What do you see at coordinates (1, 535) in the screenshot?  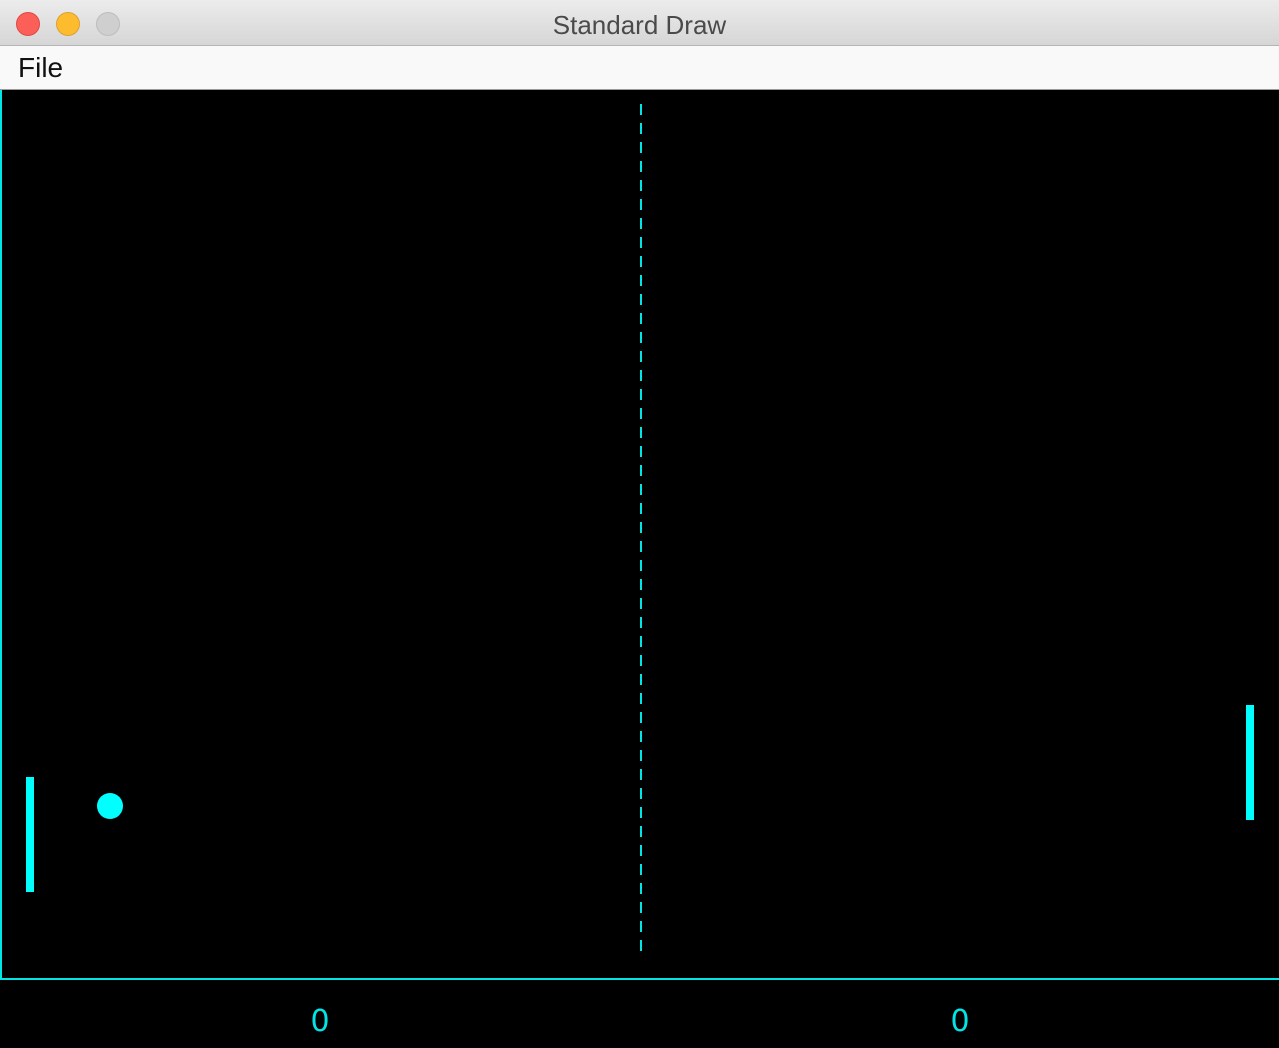 I see `court-left-border` at bounding box center [1, 535].